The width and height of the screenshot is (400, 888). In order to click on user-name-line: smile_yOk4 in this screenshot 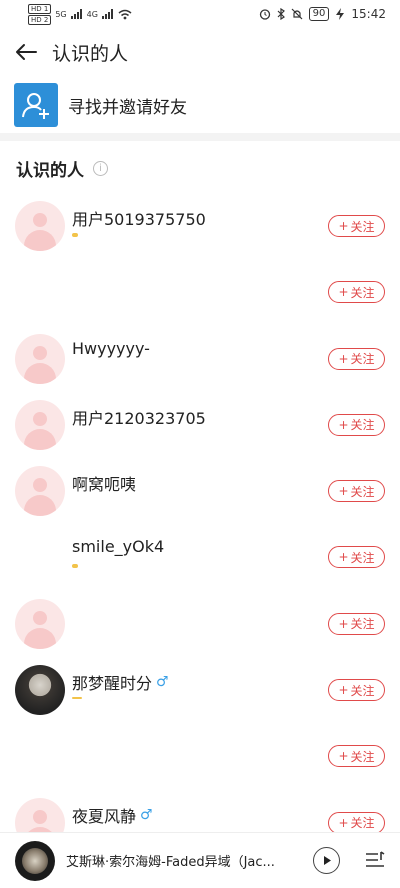, I will do `click(118, 546)`.